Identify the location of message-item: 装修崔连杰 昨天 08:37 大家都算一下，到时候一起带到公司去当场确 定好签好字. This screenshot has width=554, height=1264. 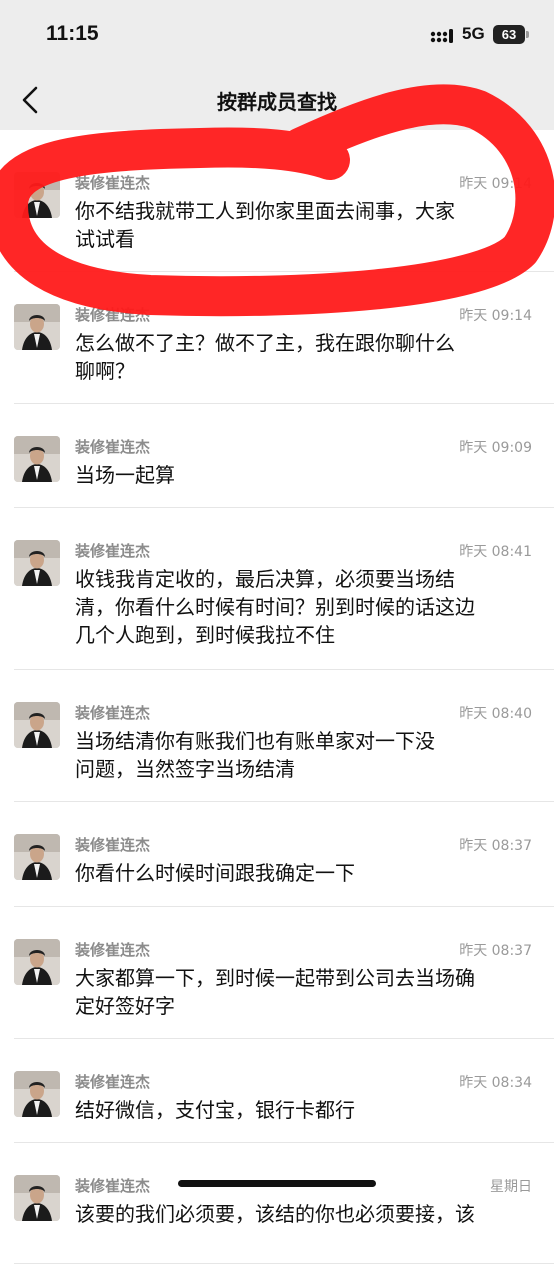
(284, 973).